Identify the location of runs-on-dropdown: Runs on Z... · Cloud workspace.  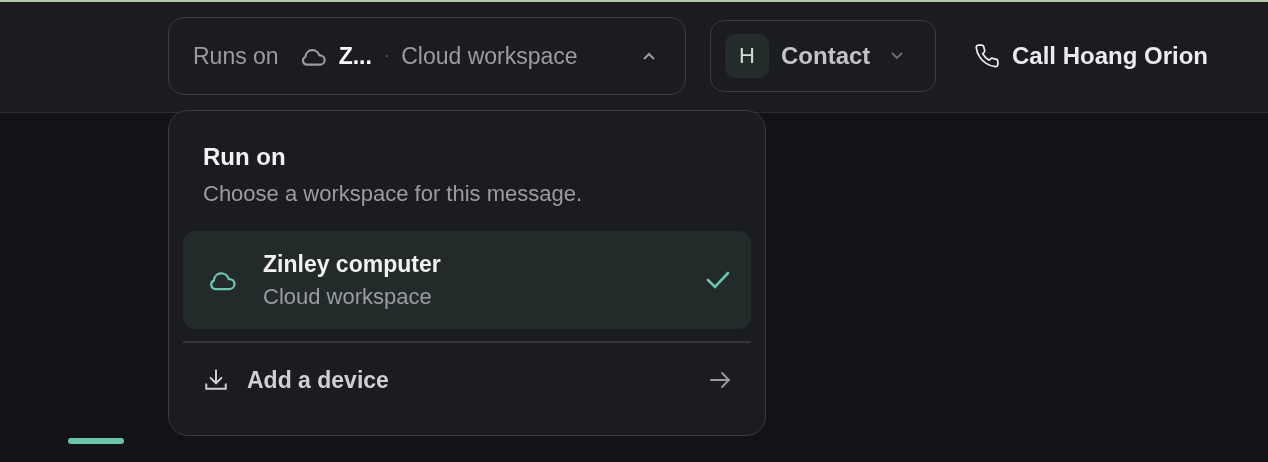
(427, 56).